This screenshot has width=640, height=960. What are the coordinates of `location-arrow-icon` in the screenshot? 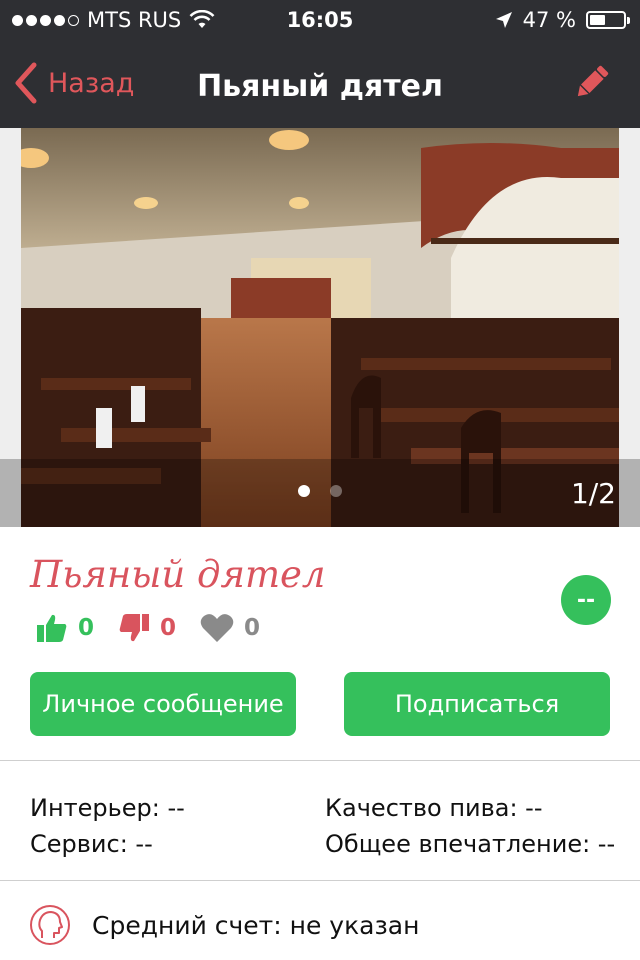 It's located at (503, 20).